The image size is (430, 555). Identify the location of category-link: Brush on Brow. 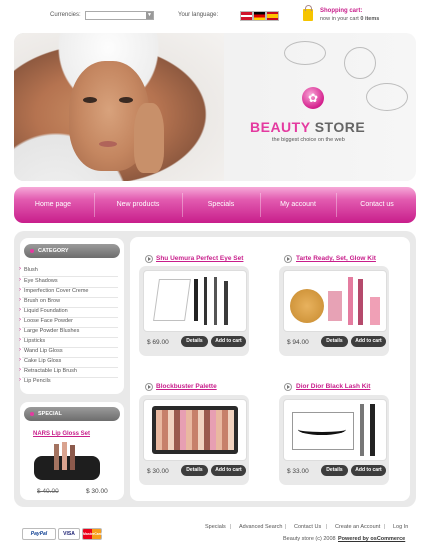
(39, 300).